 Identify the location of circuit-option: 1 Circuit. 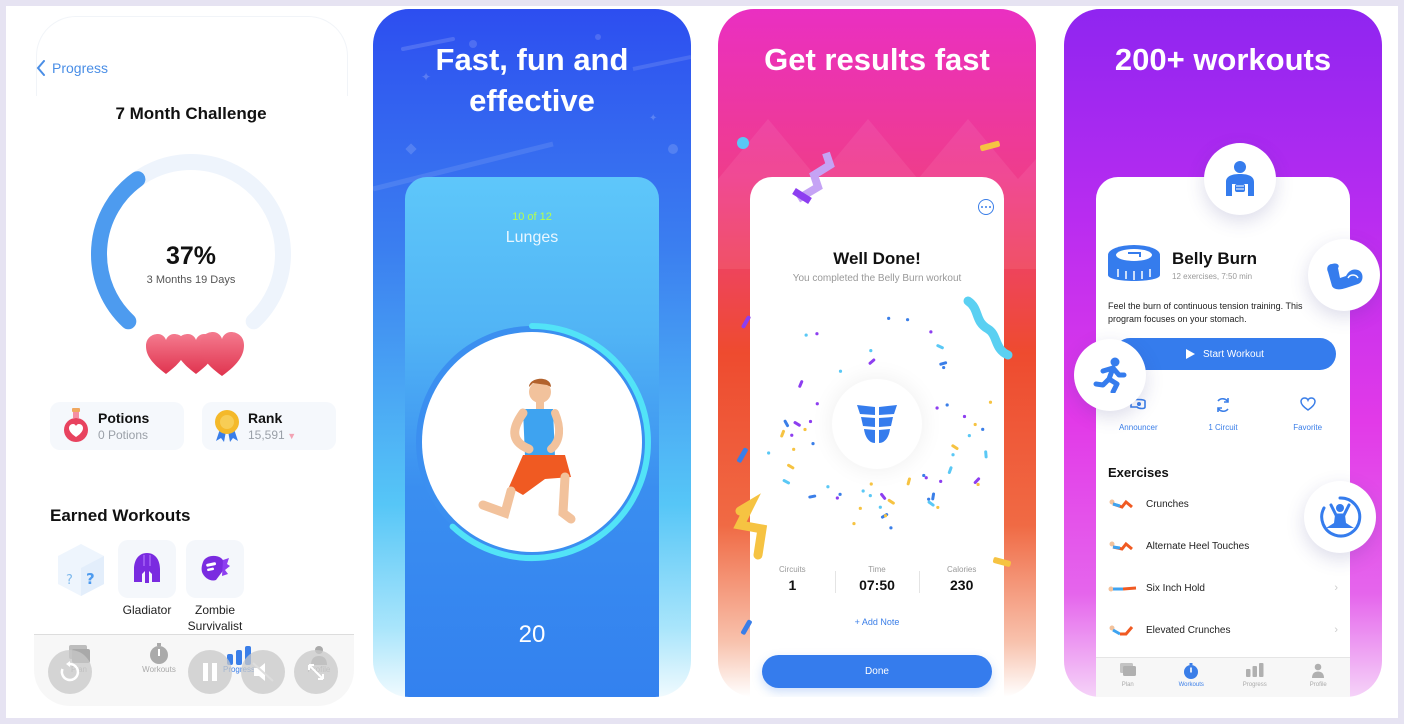
(1223, 414).